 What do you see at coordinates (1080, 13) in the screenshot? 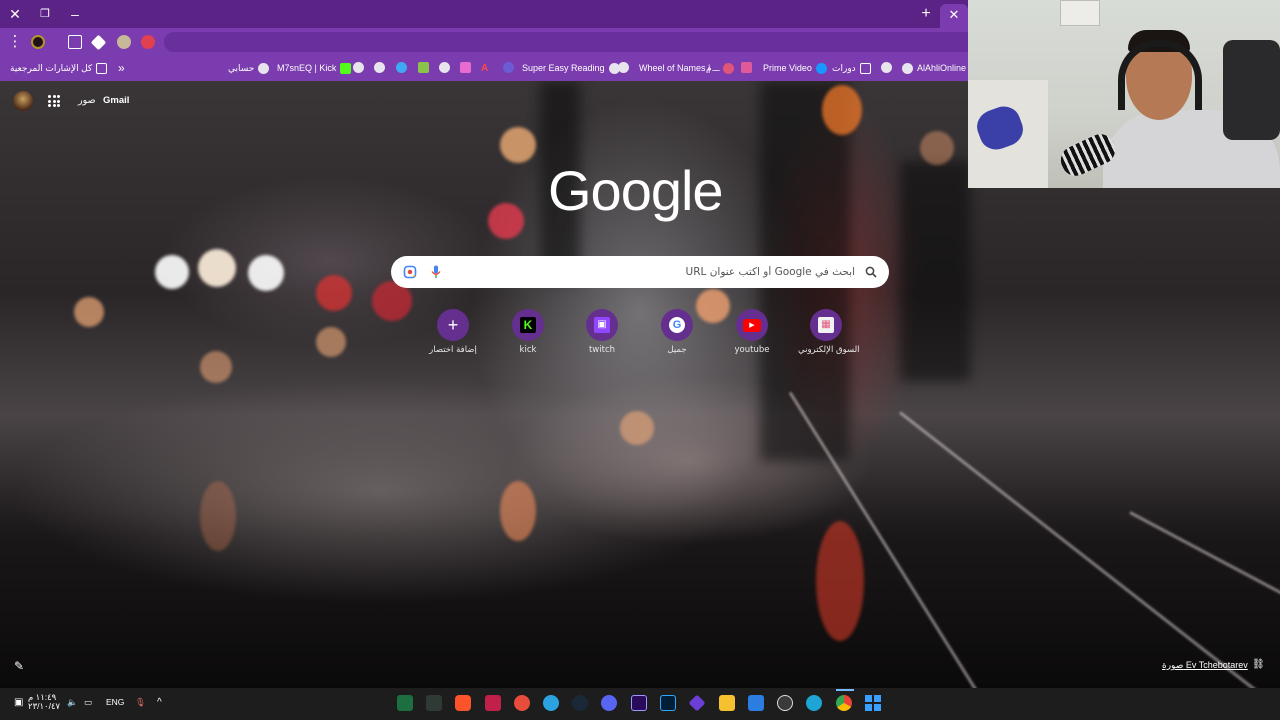
I see `air-conditioner` at bounding box center [1080, 13].